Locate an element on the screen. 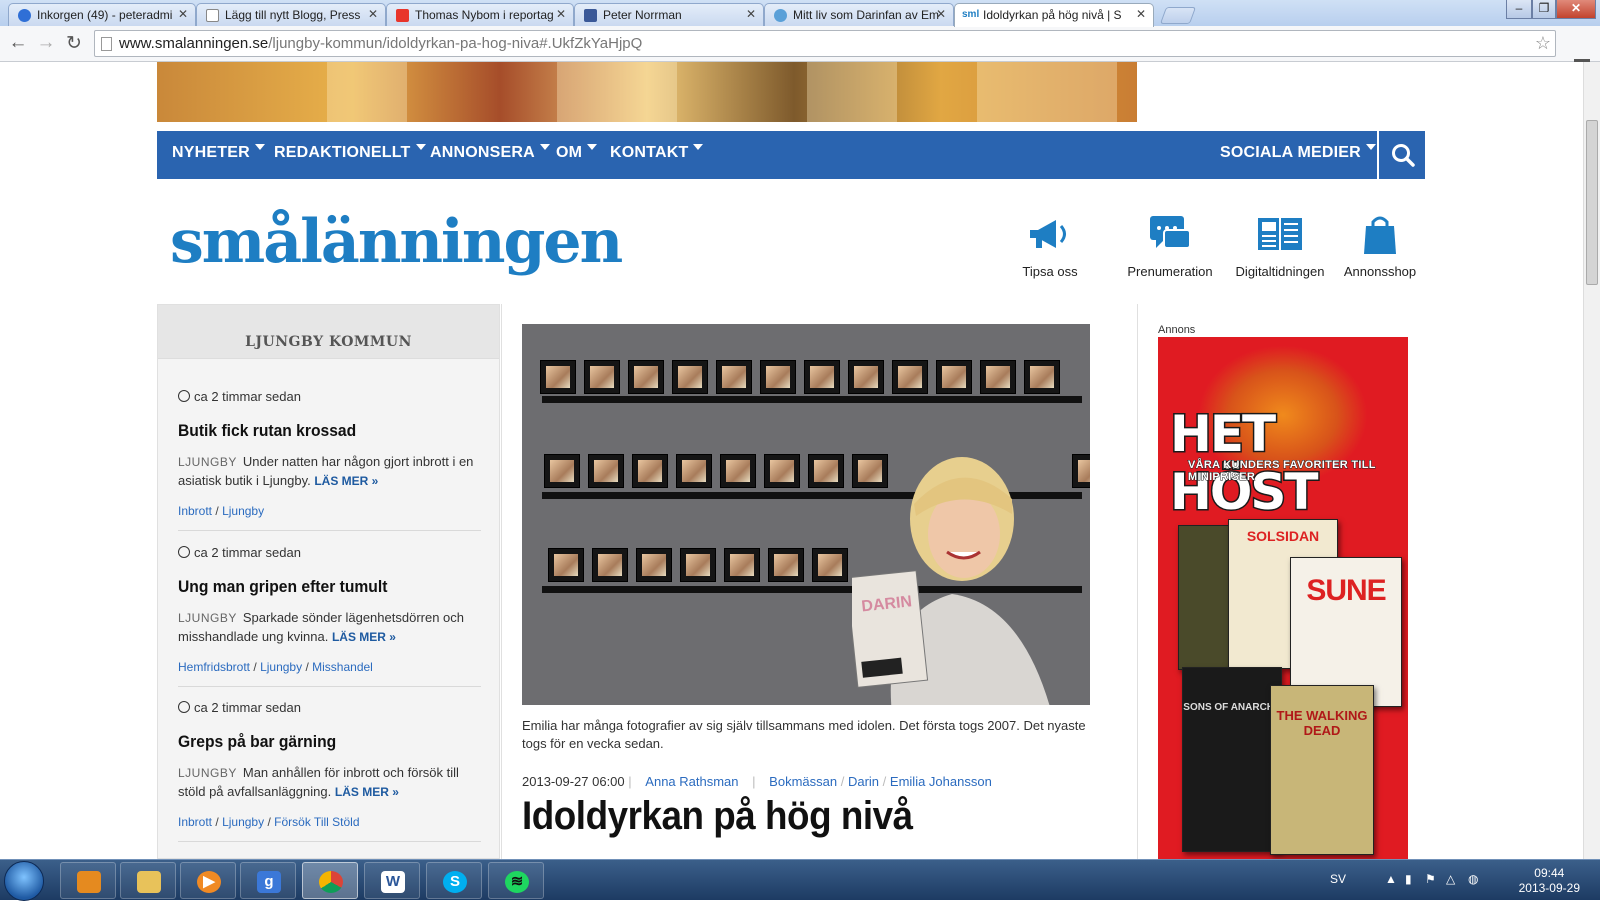  nav-nyheter: NYHETER is located at coordinates (218, 153).